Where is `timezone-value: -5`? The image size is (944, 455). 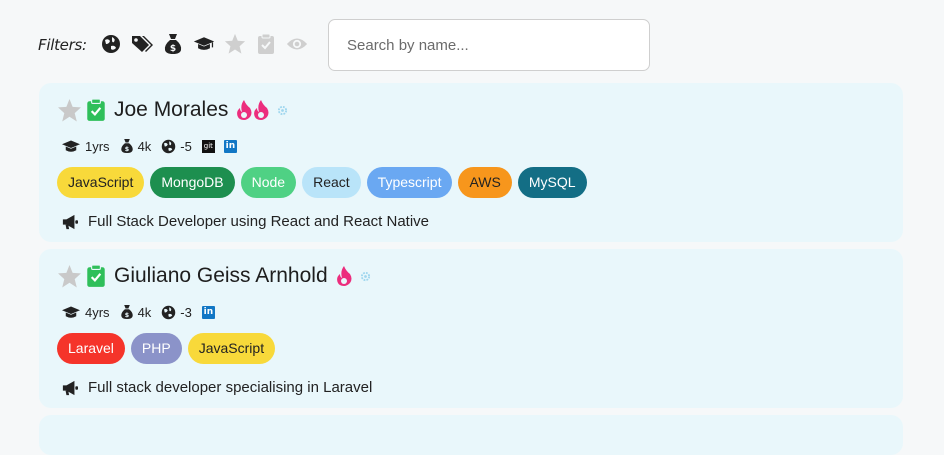
timezone-value: -5 is located at coordinates (186, 146).